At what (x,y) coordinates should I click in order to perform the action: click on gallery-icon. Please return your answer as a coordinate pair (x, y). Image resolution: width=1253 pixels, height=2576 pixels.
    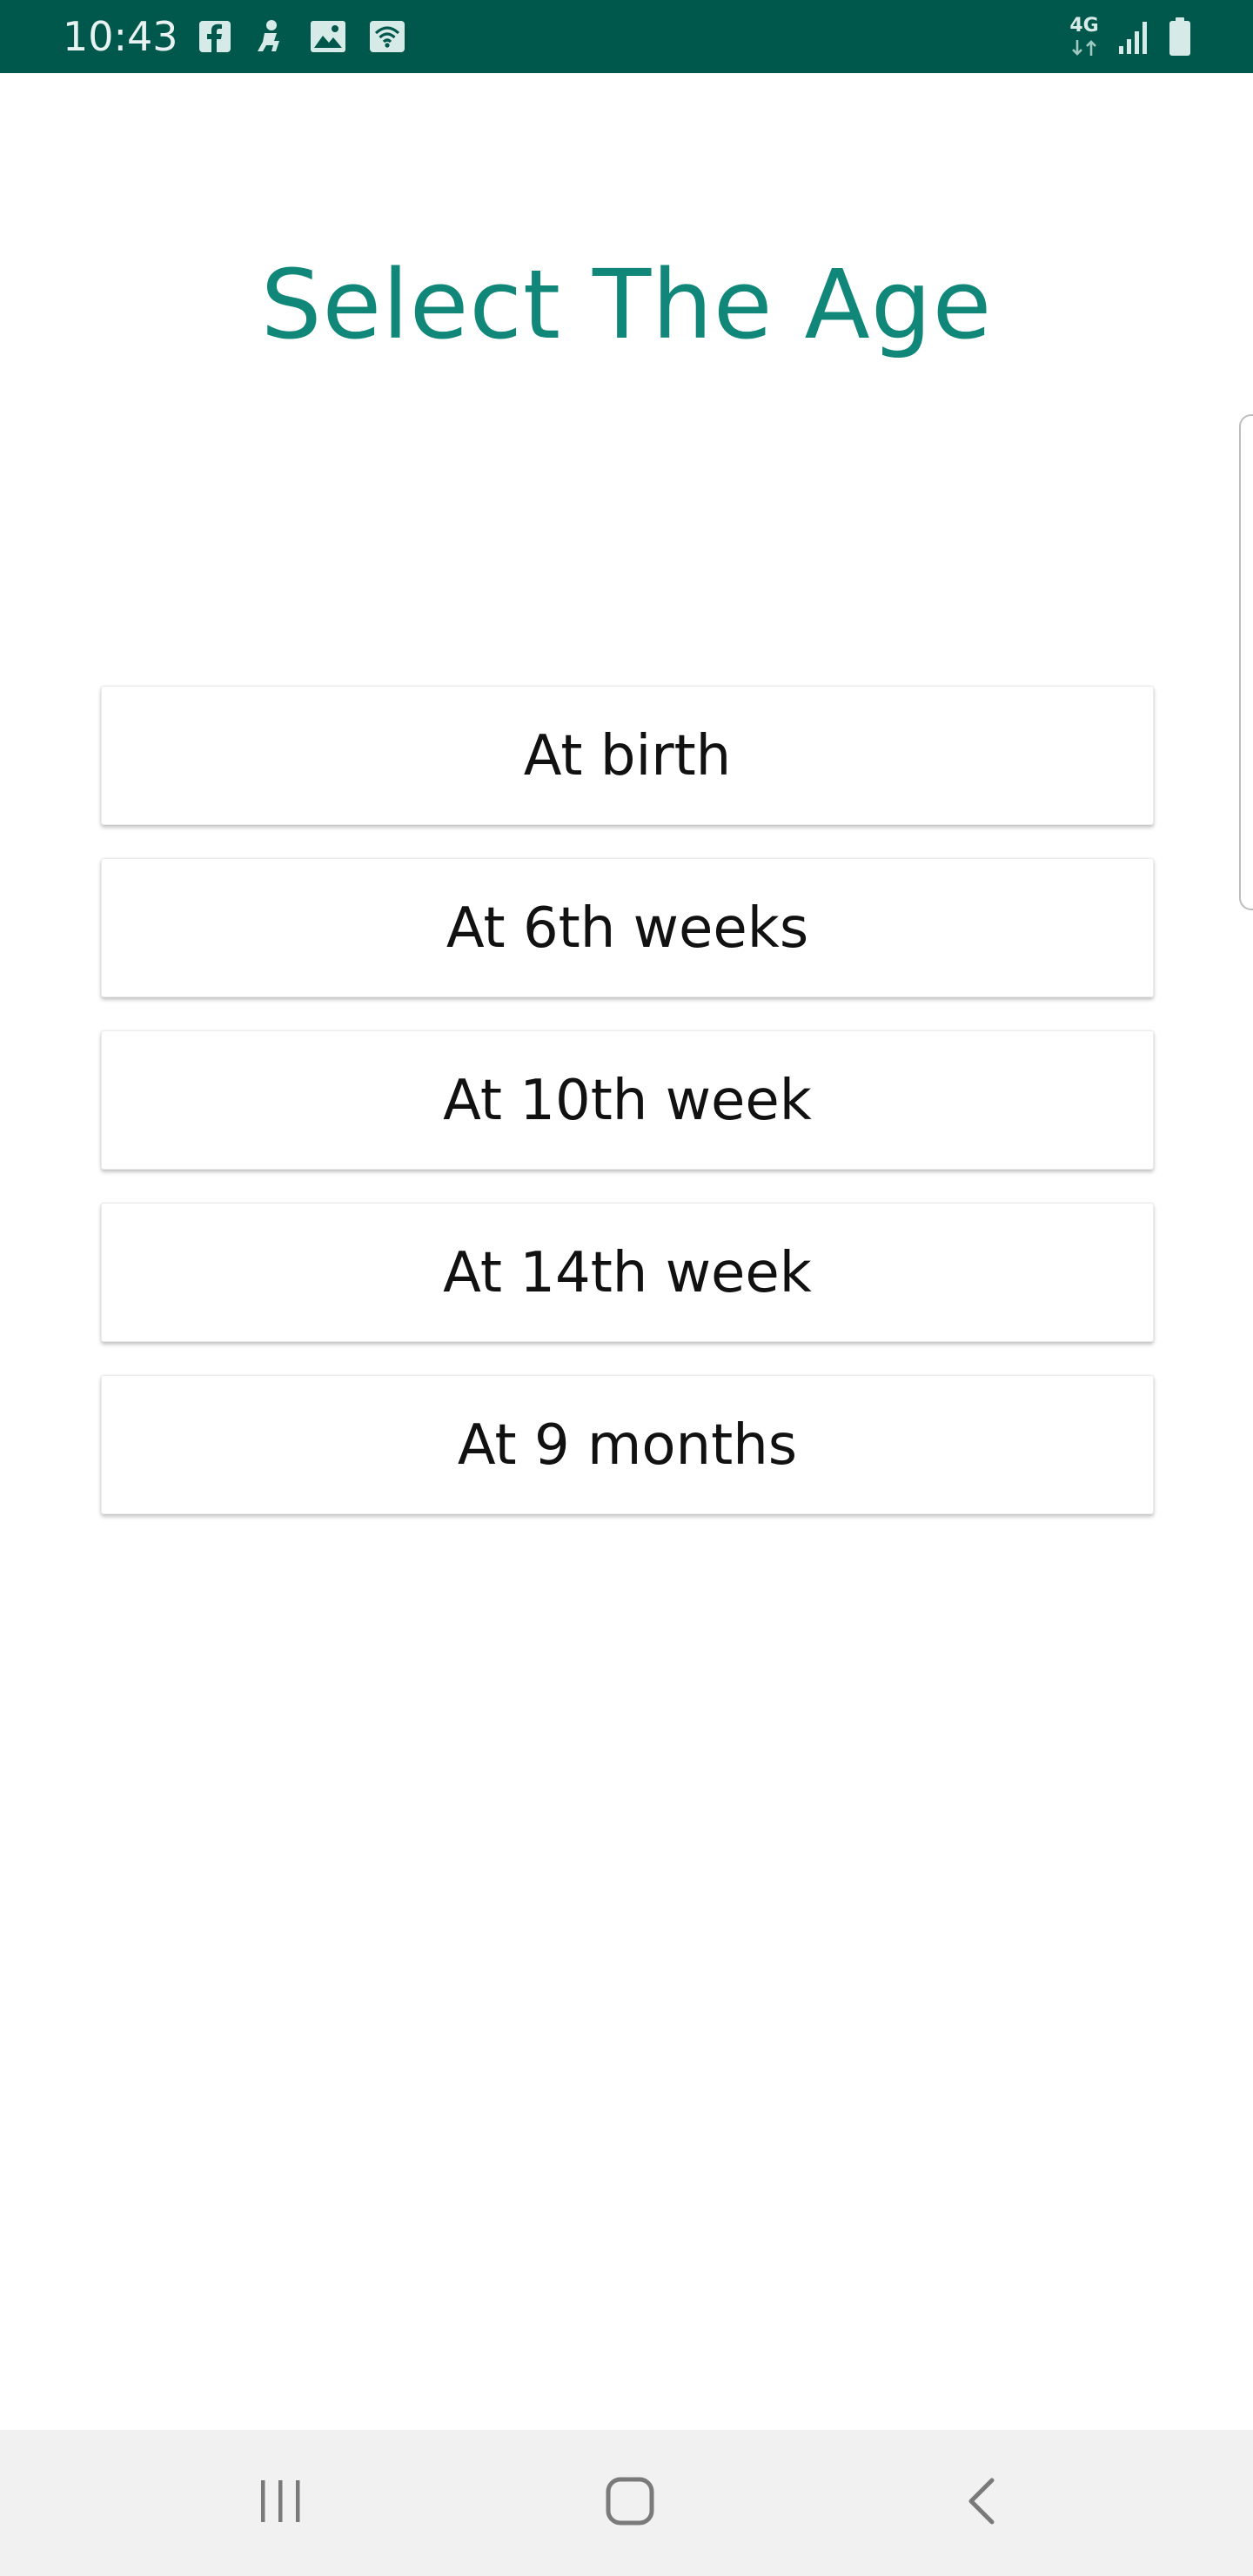
    Looking at the image, I should click on (328, 37).